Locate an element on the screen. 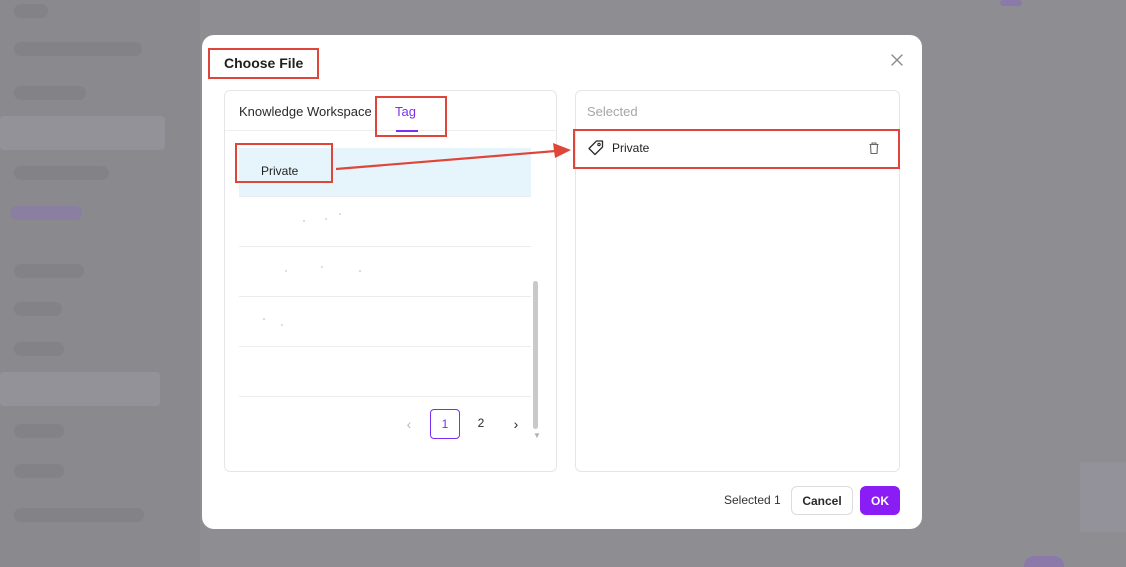  tag-list-item-label: Private is located at coordinates (280, 171).